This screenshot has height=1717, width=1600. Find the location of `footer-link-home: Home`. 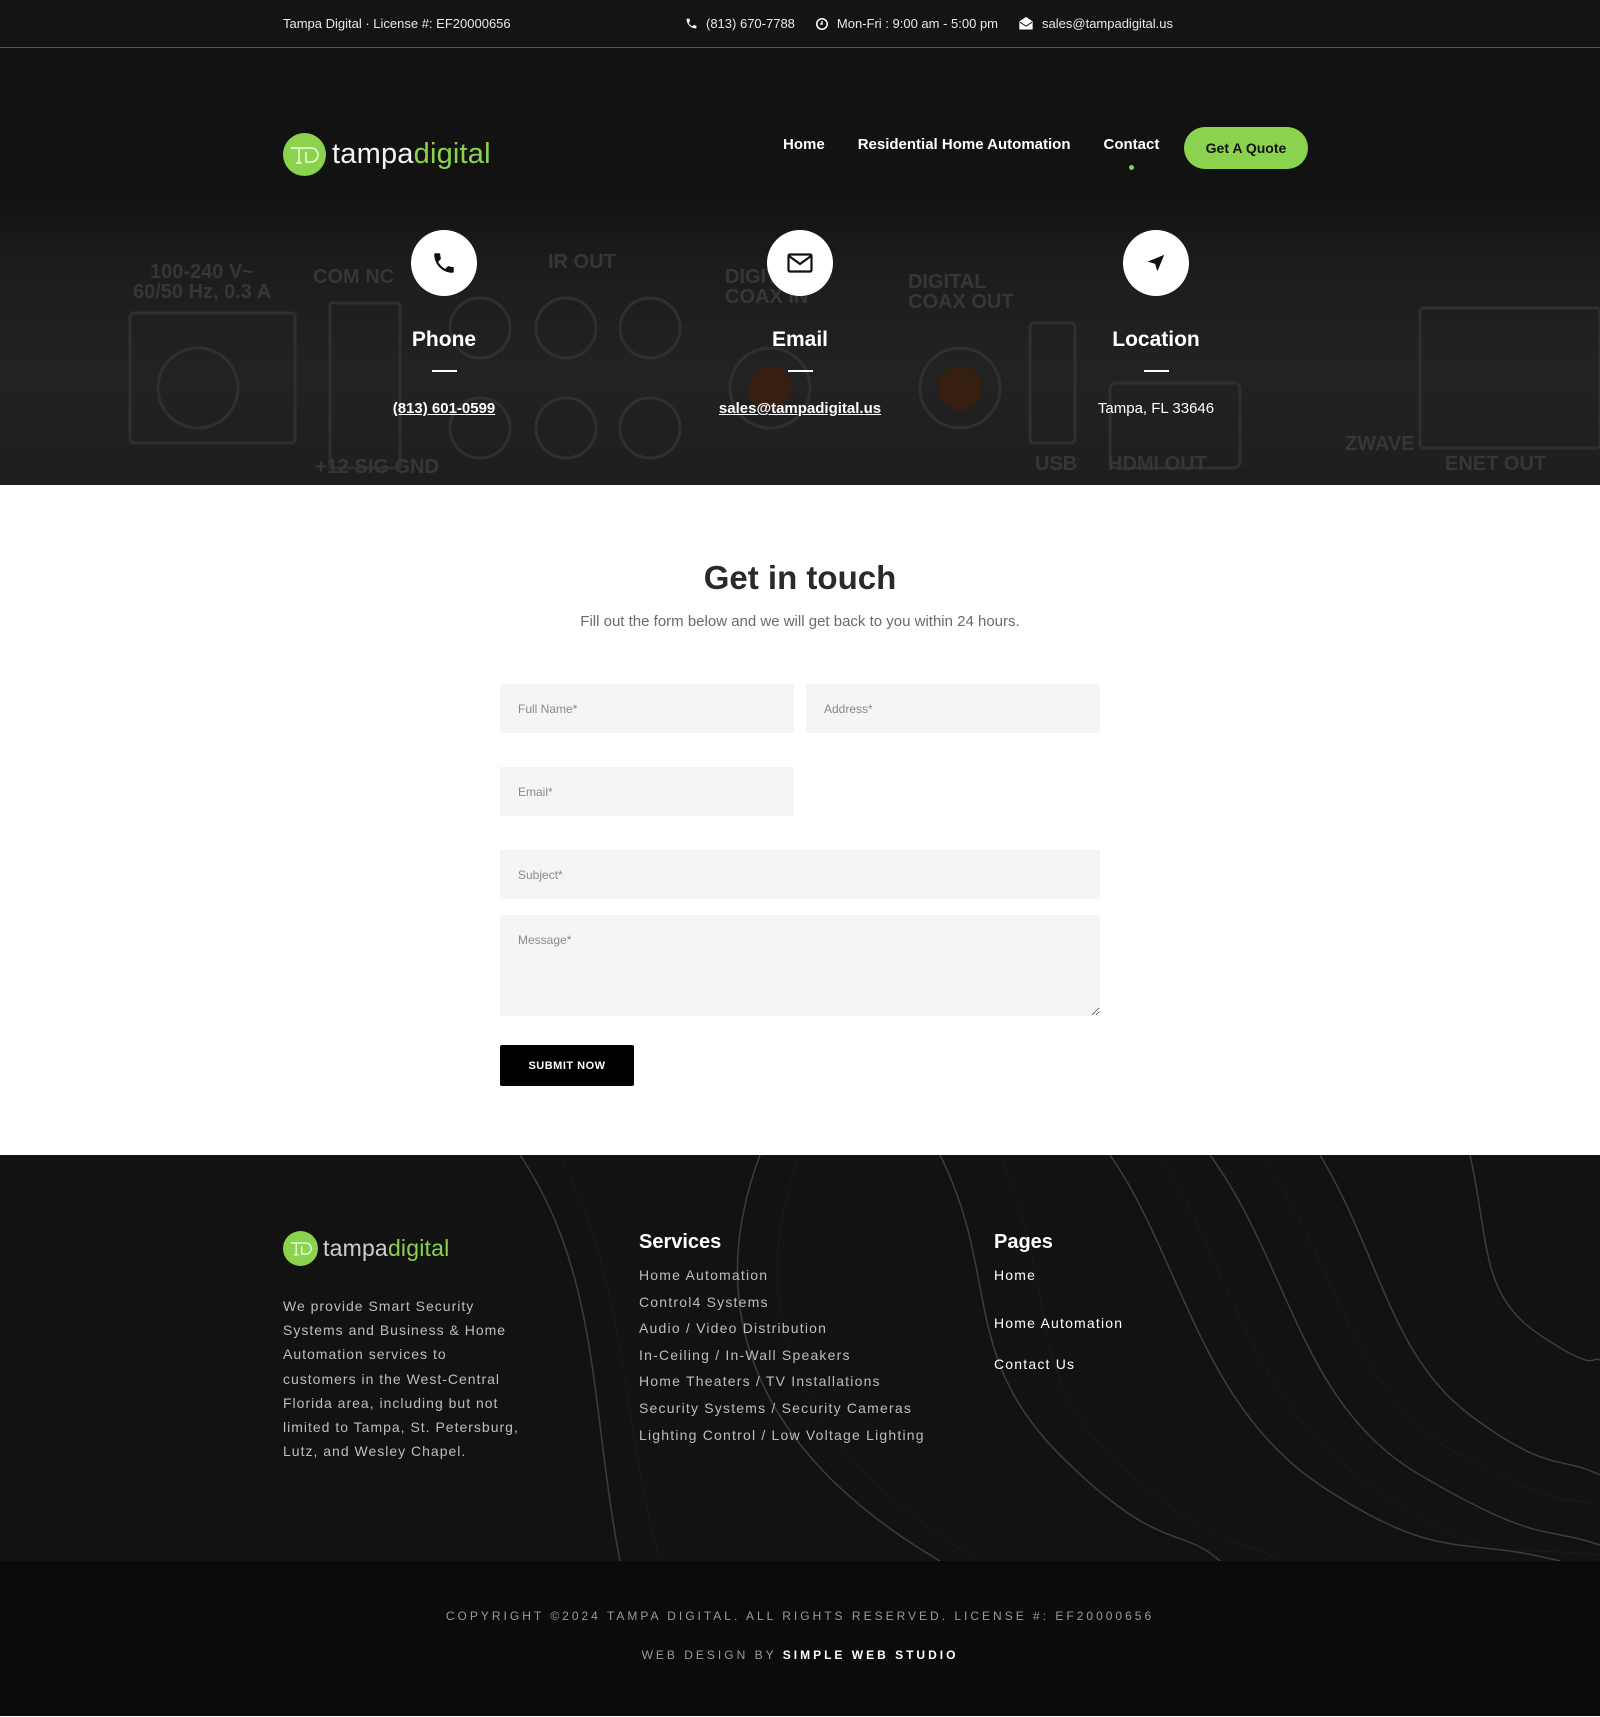

footer-link-home: Home is located at coordinates (1058, 1275).